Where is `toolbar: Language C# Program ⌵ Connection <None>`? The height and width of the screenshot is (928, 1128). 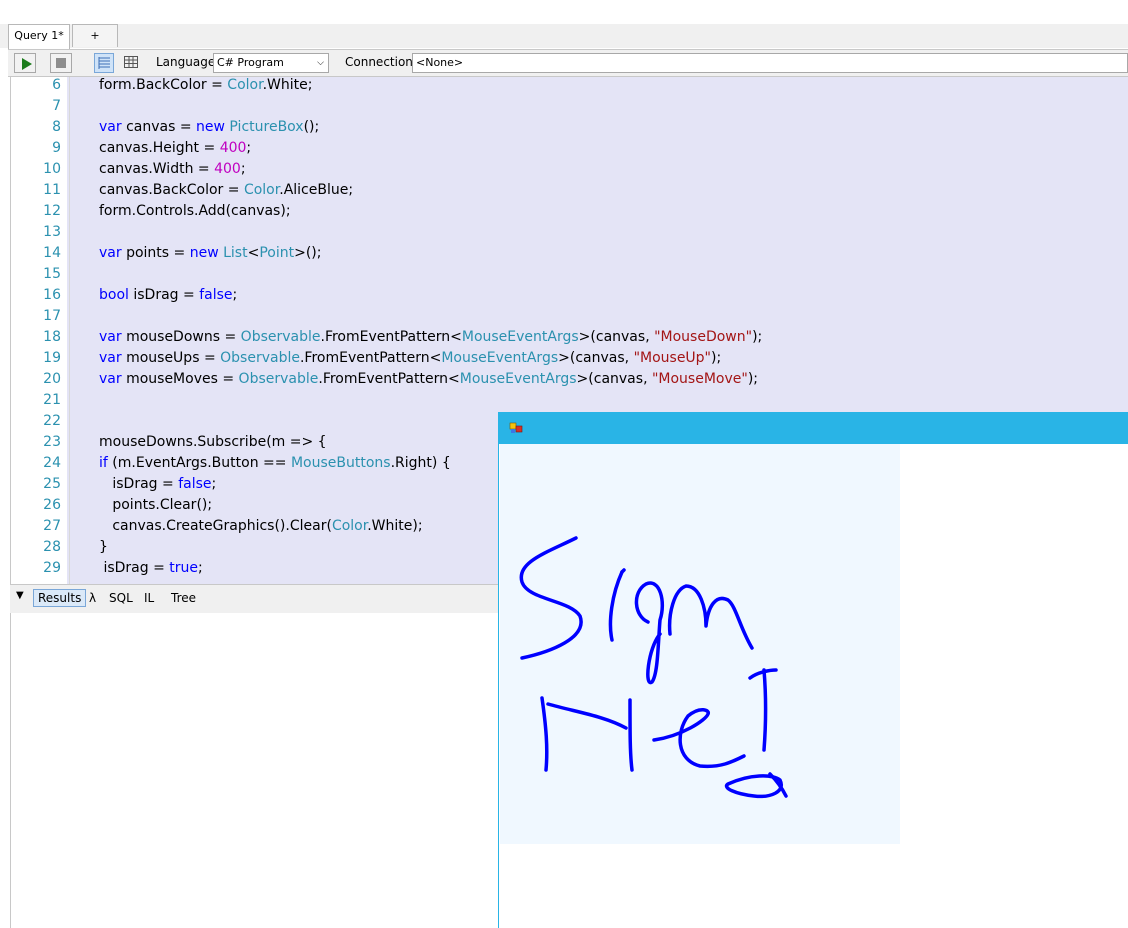 toolbar: Language C# Program ⌵ Connection <None> is located at coordinates (568, 63).